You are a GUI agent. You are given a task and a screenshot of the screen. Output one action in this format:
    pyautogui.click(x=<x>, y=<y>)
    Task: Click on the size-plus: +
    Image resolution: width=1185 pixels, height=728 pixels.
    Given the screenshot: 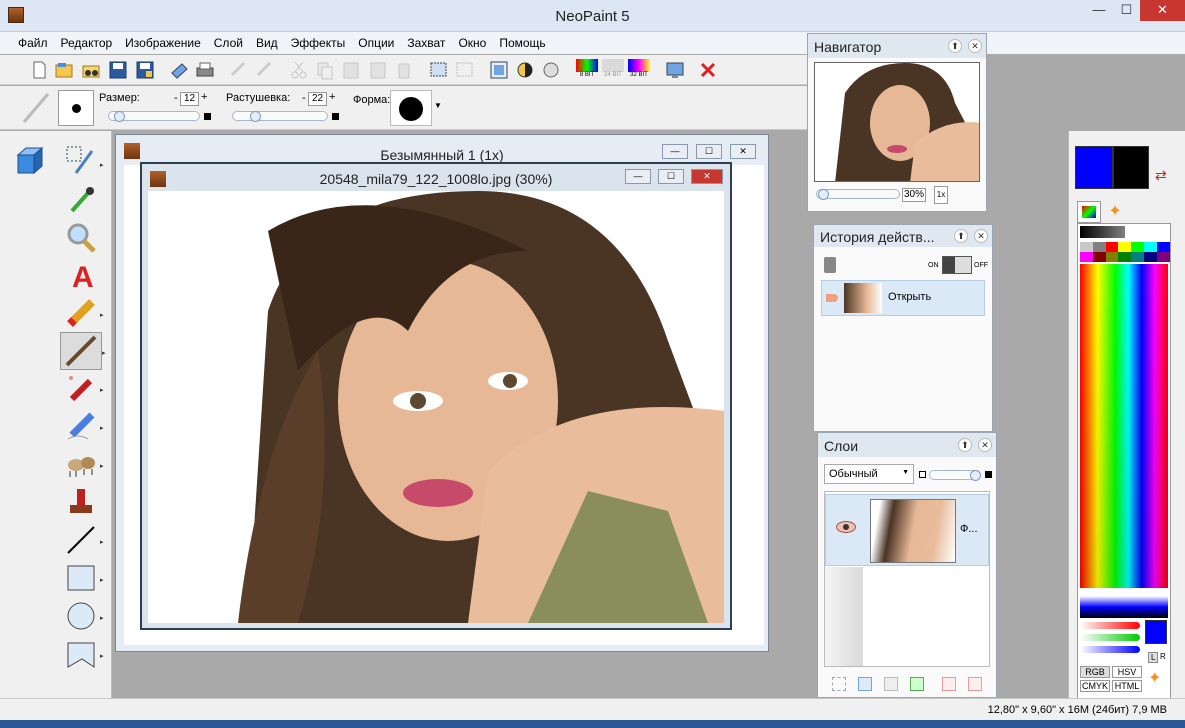 What is the action you would take?
    pyautogui.click(x=204, y=97)
    